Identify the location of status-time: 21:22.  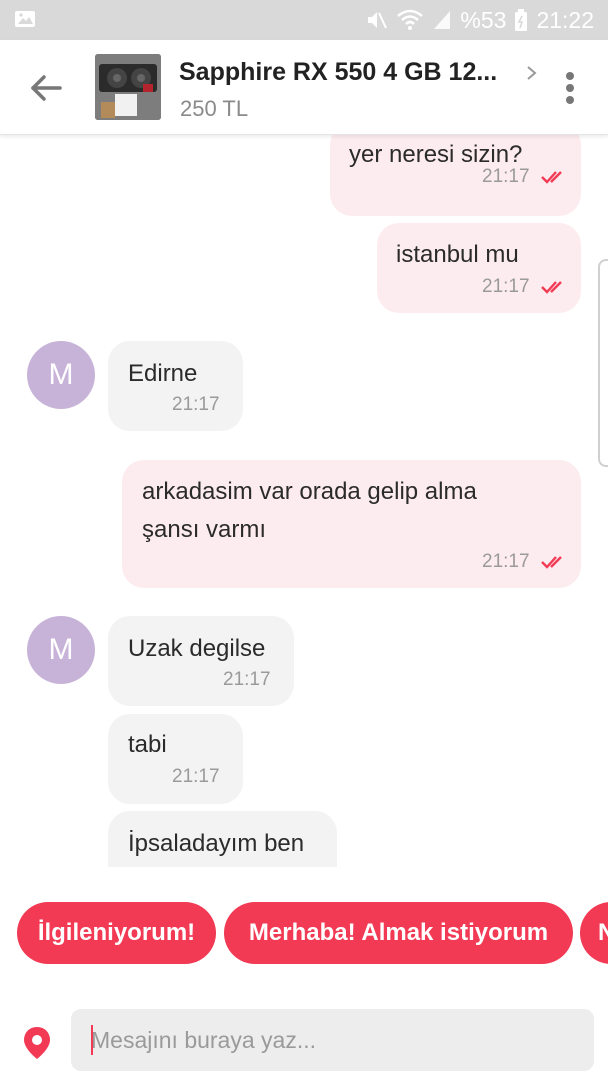
(565, 19).